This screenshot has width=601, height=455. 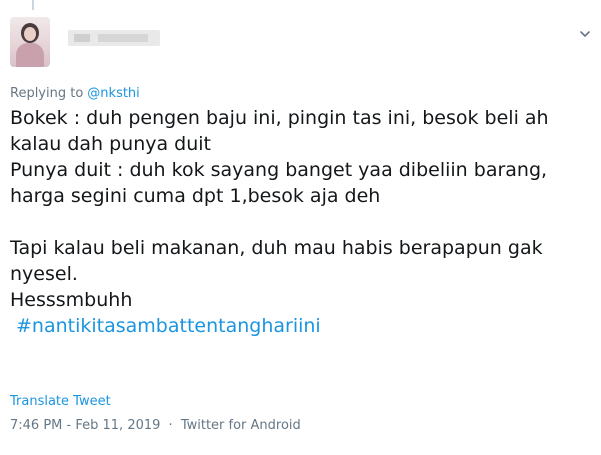 What do you see at coordinates (71, 300) in the screenshot?
I see `tweet-line: Hesssmbuhh` at bounding box center [71, 300].